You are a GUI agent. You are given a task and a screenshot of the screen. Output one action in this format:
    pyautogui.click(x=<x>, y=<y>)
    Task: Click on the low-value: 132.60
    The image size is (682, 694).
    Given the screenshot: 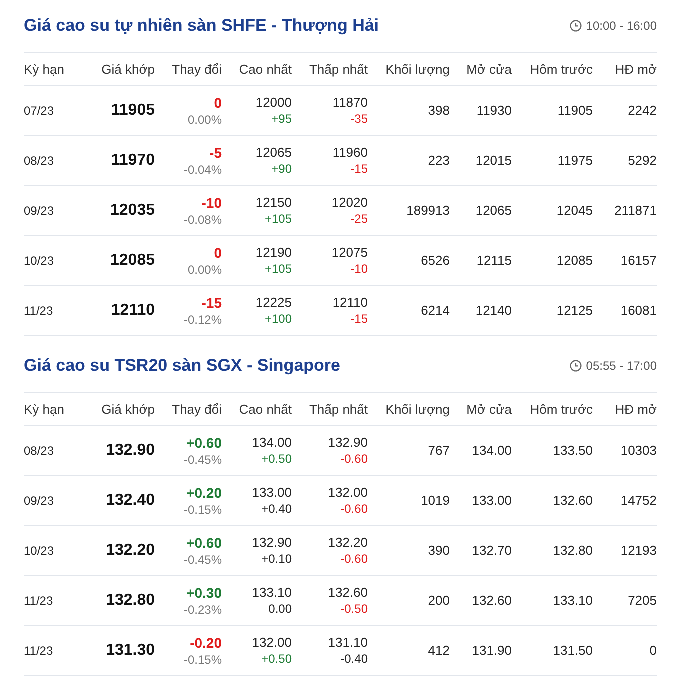 What is the action you would take?
    pyautogui.click(x=348, y=592)
    